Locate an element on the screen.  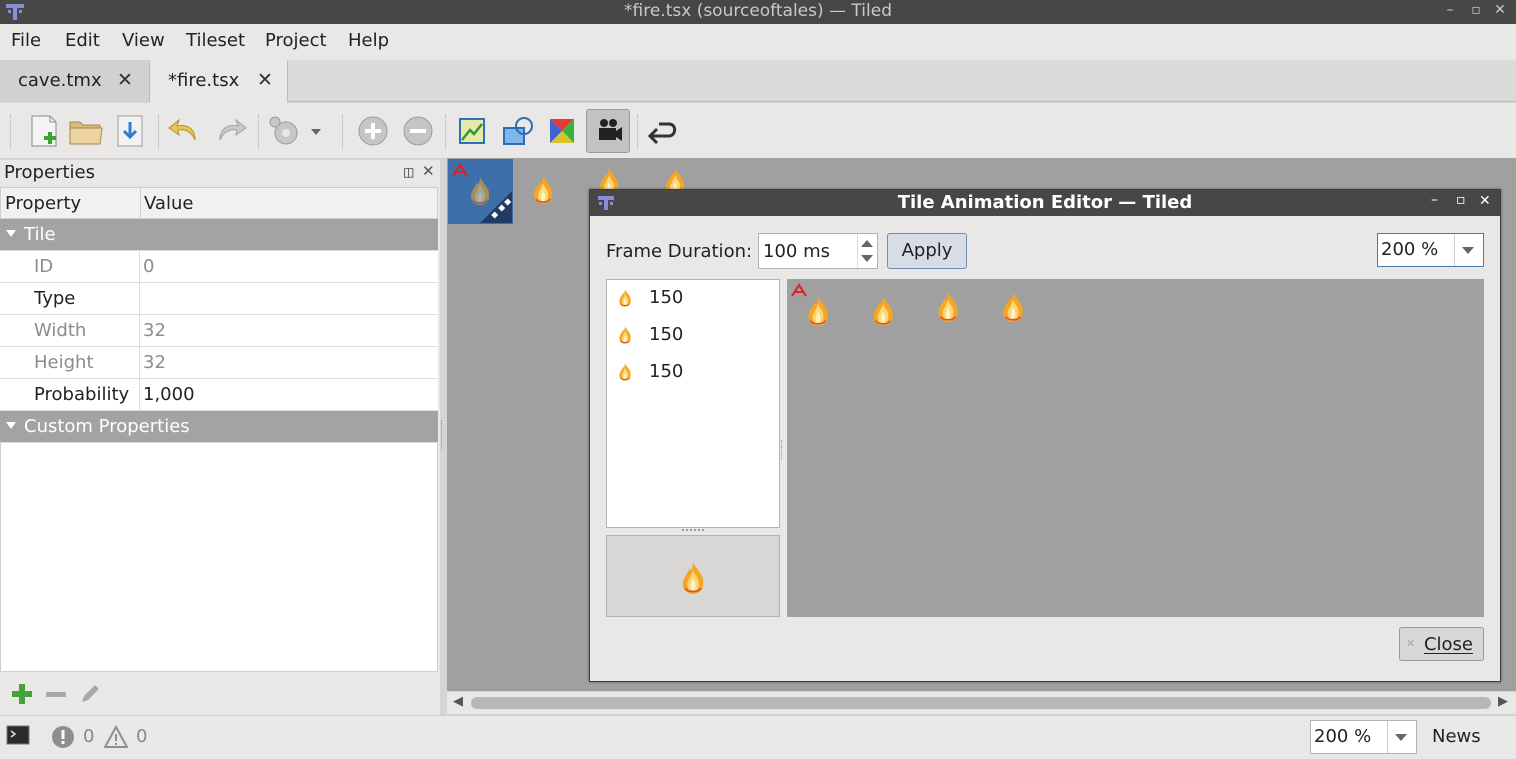
scroll-thumb is located at coordinates (981, 703).